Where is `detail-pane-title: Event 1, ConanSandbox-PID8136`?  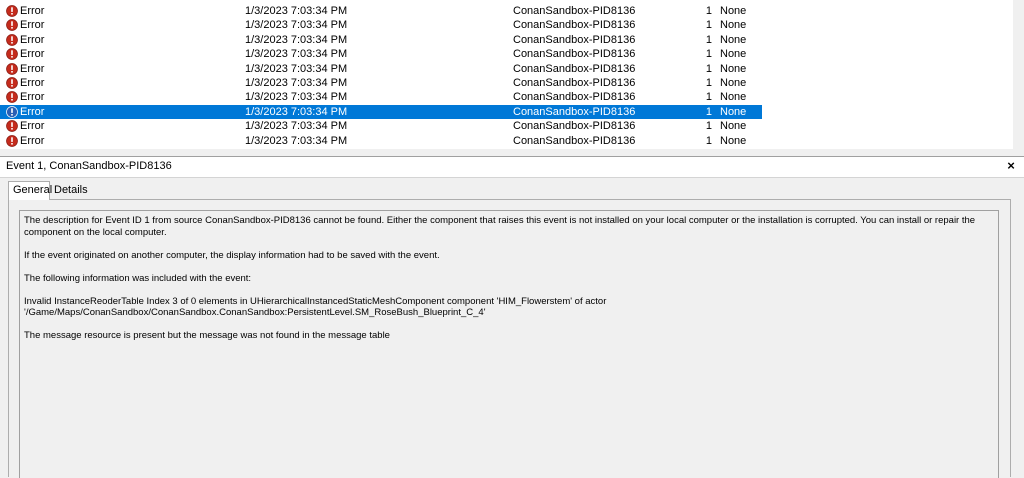 detail-pane-title: Event 1, ConanSandbox-PID8136 is located at coordinates (89, 166).